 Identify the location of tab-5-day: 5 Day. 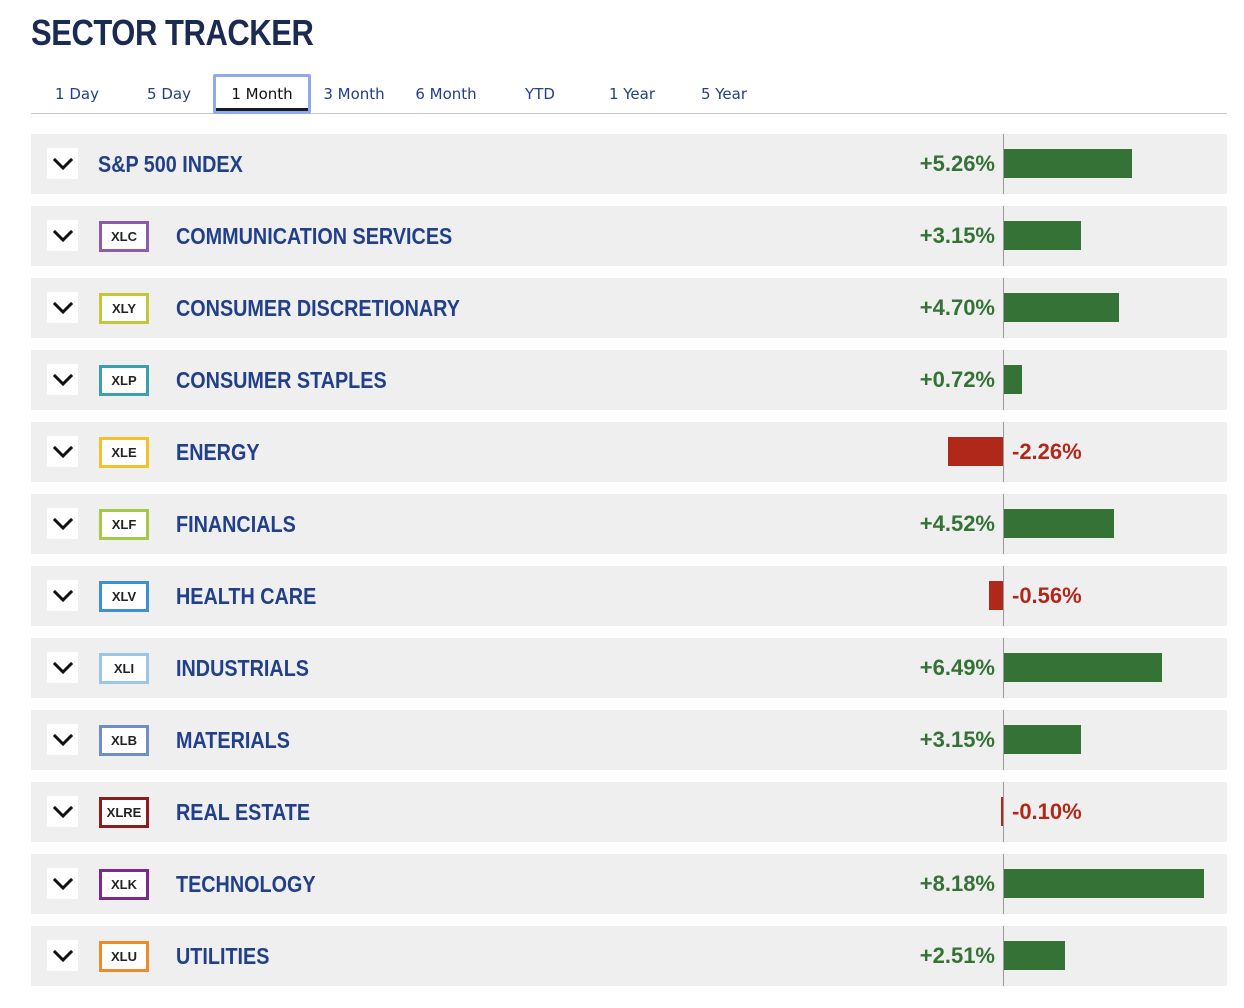
(169, 94).